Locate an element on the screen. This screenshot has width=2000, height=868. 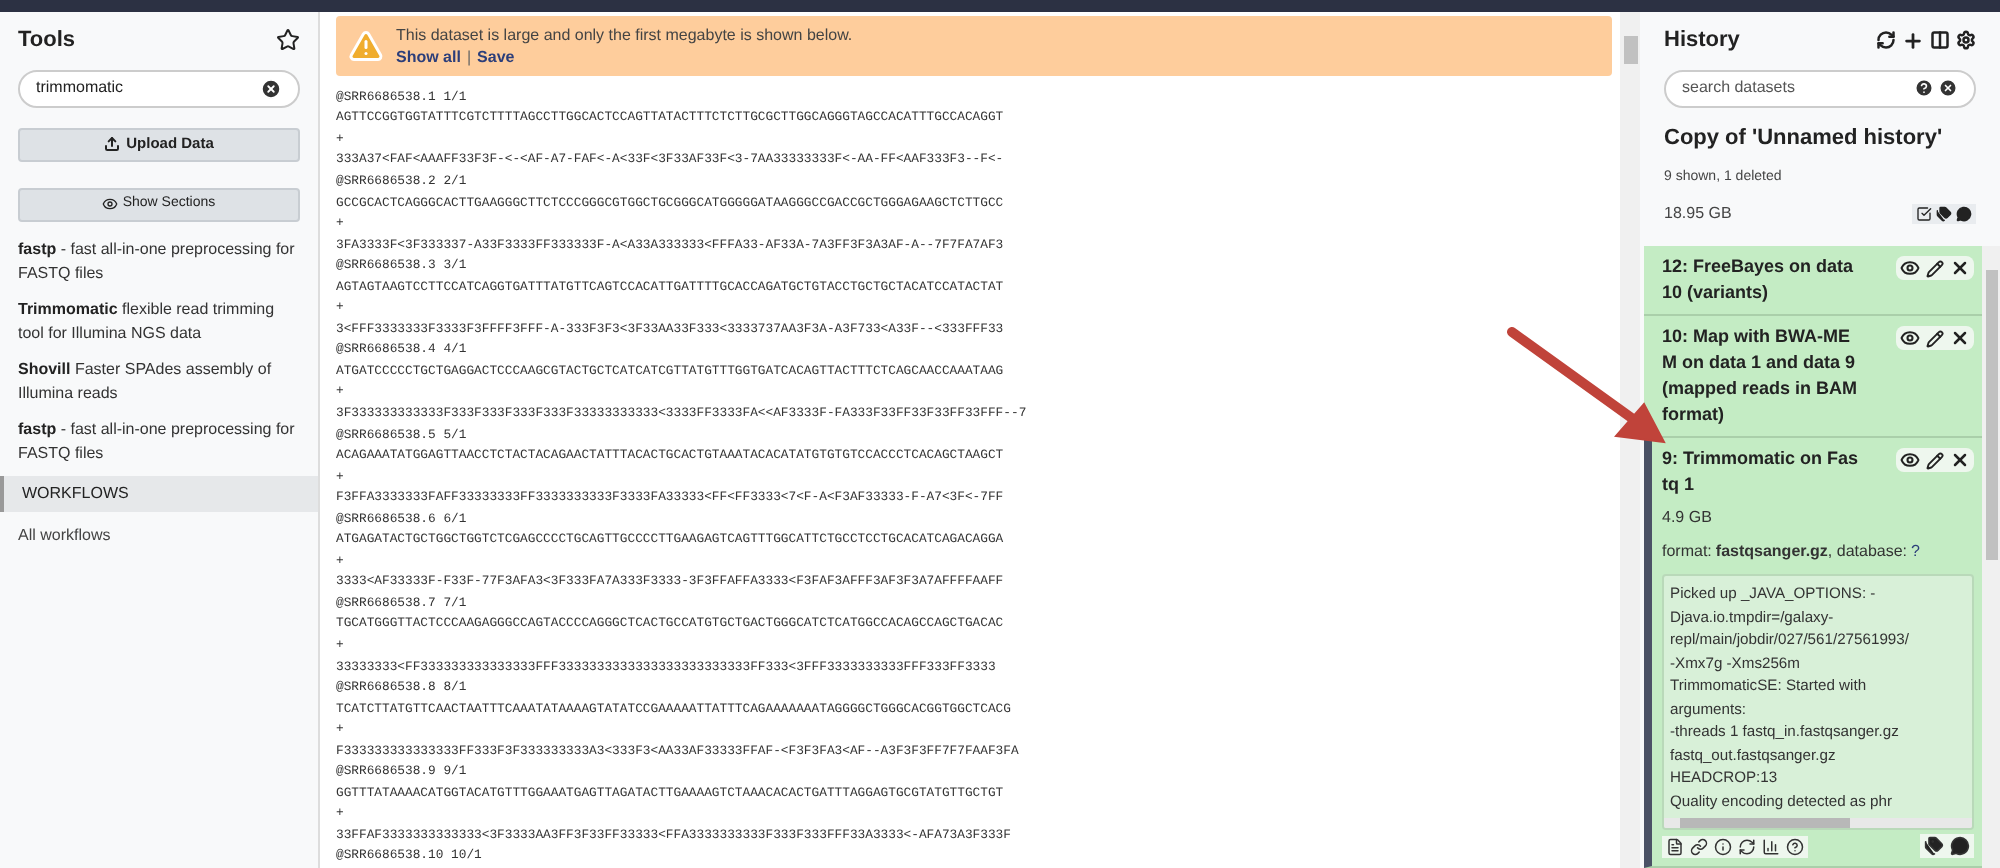
tool-link: Trimmomatic flexible read trimming tool for Illumina NGS data is located at coordinates (159, 321).